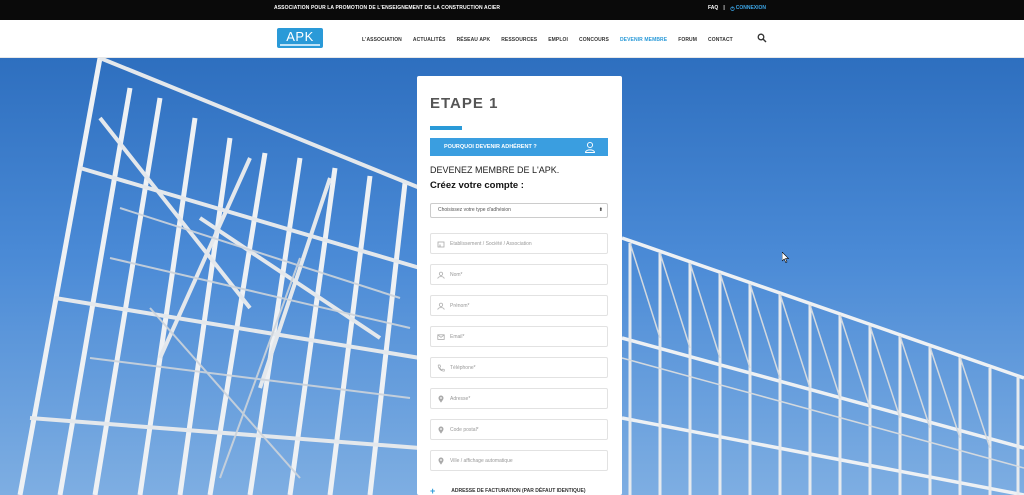 The width and height of the screenshot is (1024, 495). I want to click on logo-text: APK, so click(300, 36).